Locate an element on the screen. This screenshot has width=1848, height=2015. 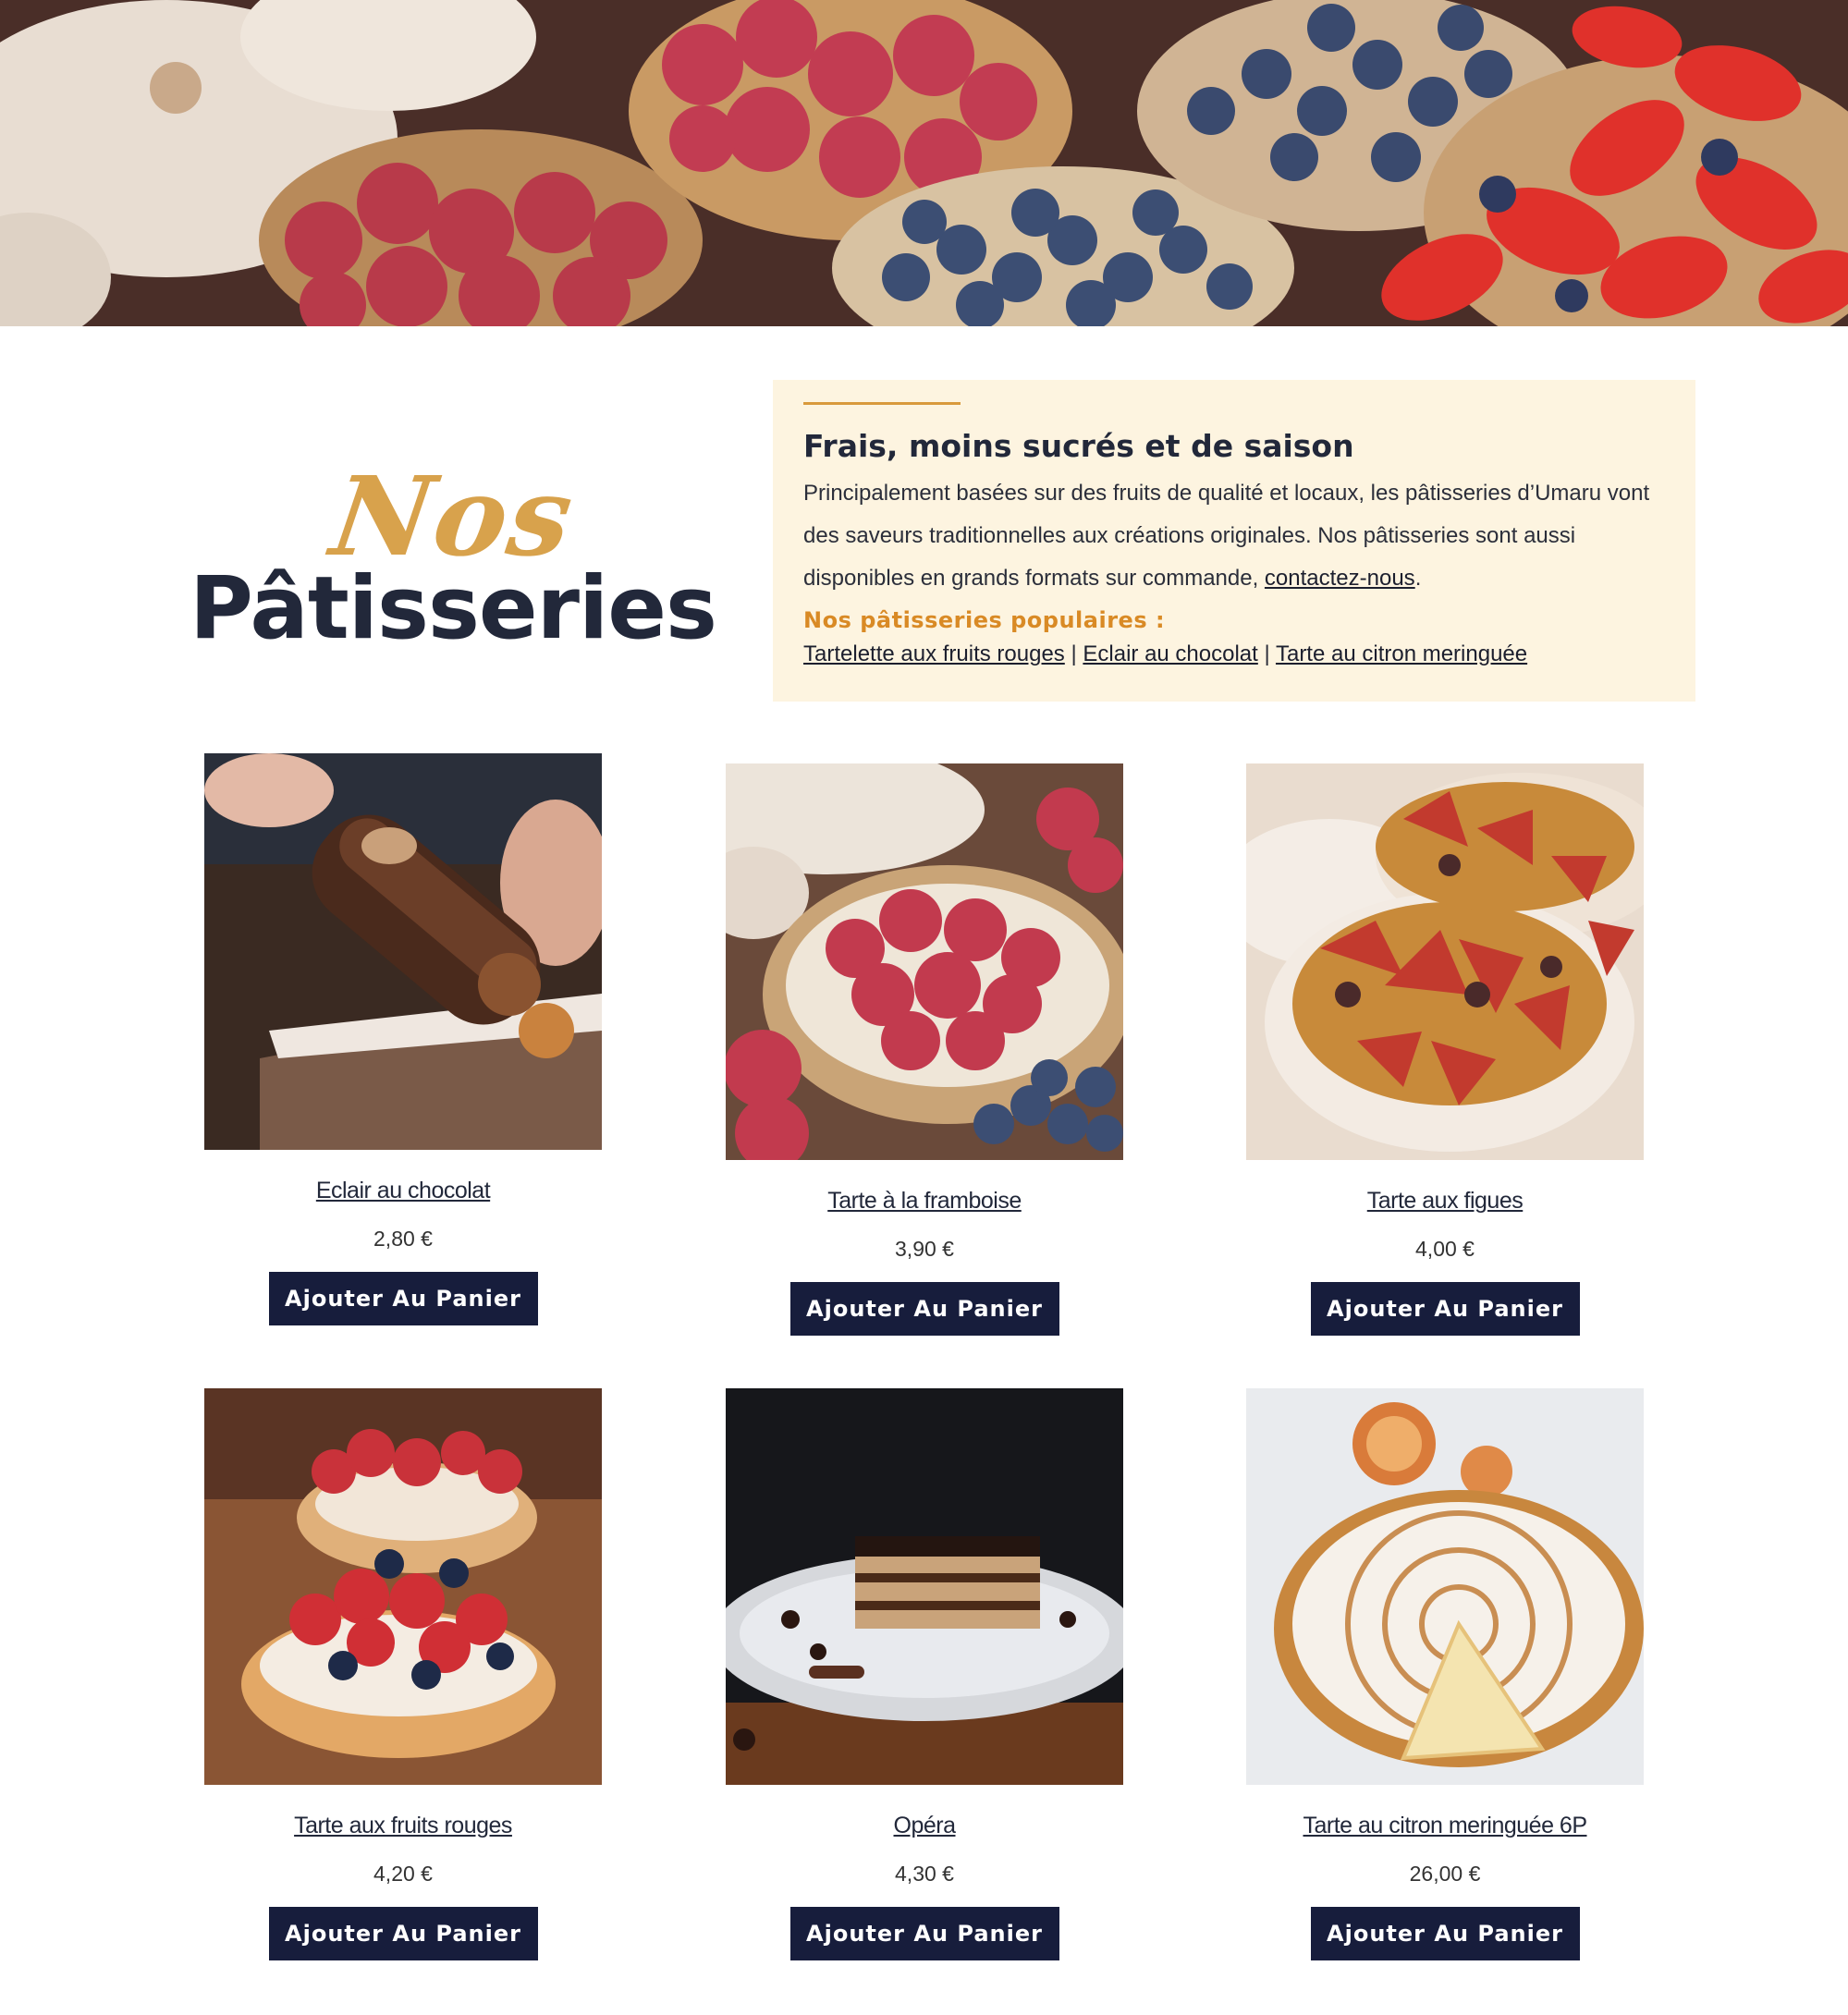
opera-cake-image is located at coordinates (924, 1586).